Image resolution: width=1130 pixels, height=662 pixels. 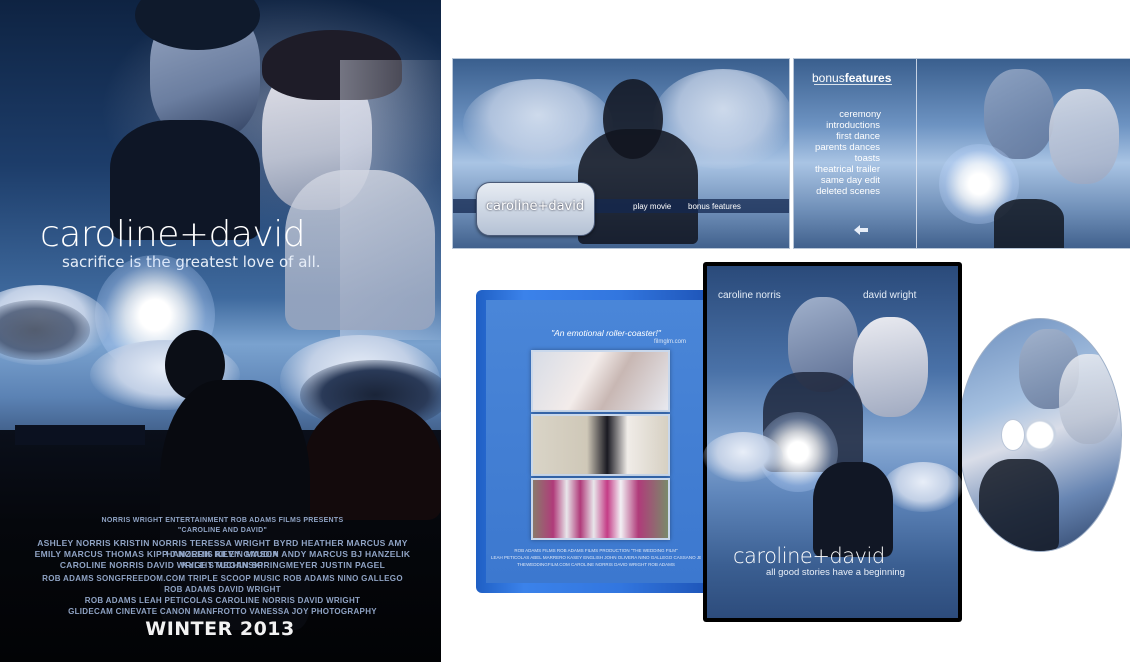 What do you see at coordinates (373, 460) in the screenshot?
I see `tree-silhouette` at bounding box center [373, 460].